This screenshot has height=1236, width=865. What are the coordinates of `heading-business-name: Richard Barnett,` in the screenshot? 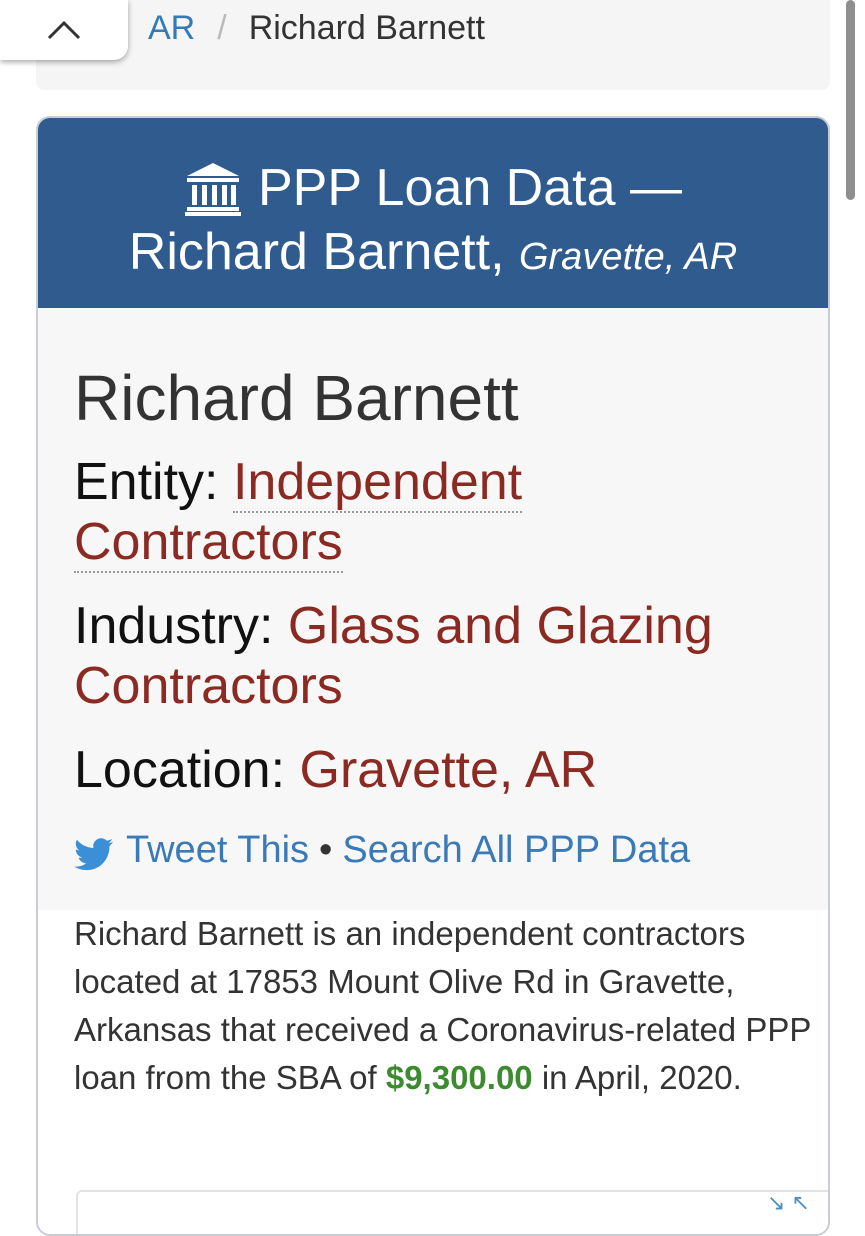 It's located at (316, 252).